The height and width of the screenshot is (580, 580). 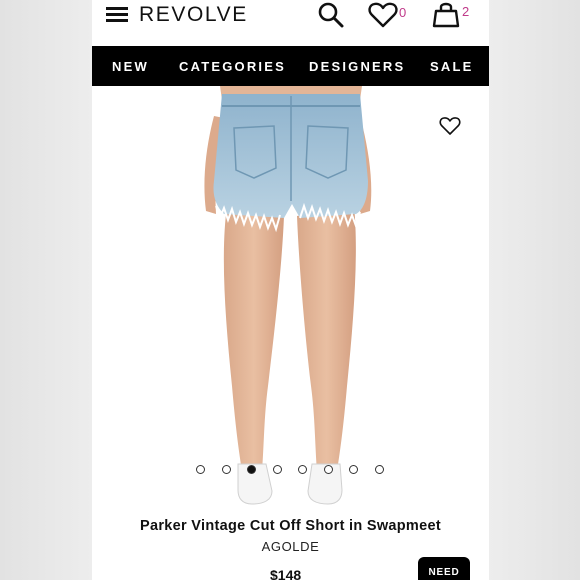 I want to click on shopping-bag-icon, so click(x=446, y=14).